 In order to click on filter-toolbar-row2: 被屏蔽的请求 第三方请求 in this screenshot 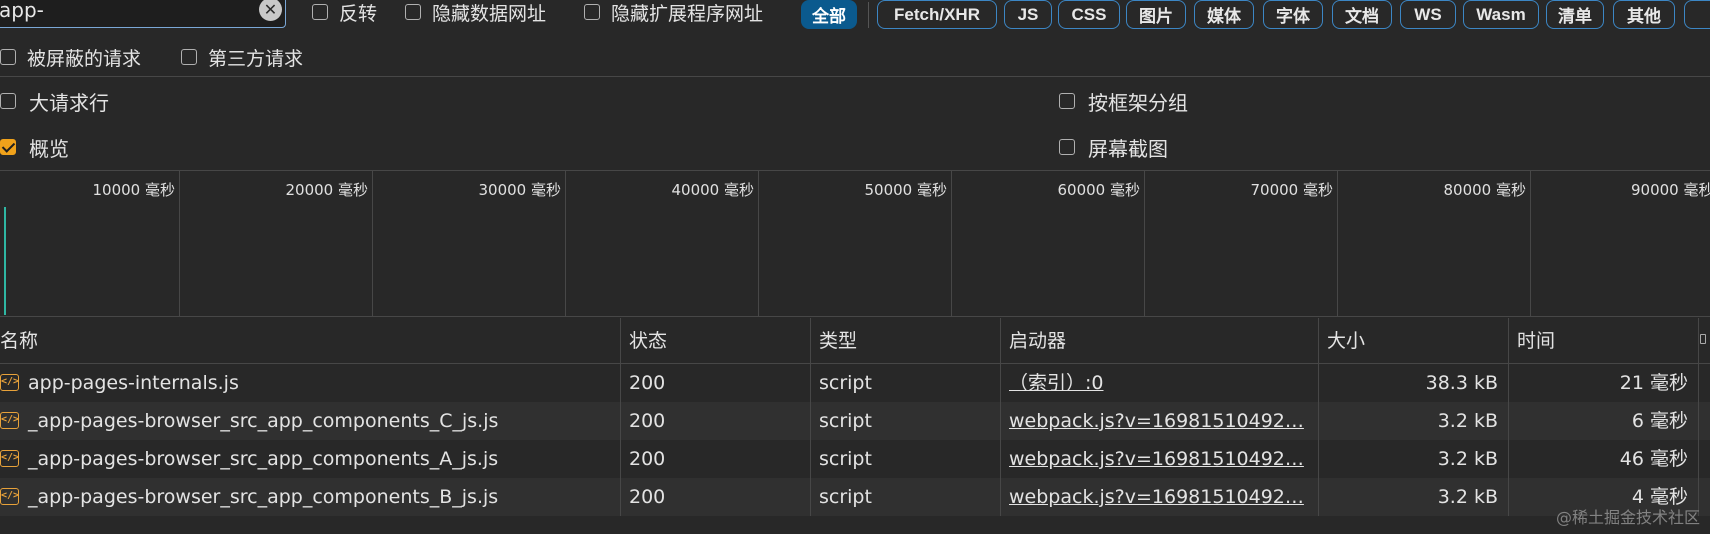, I will do `click(855, 58)`.